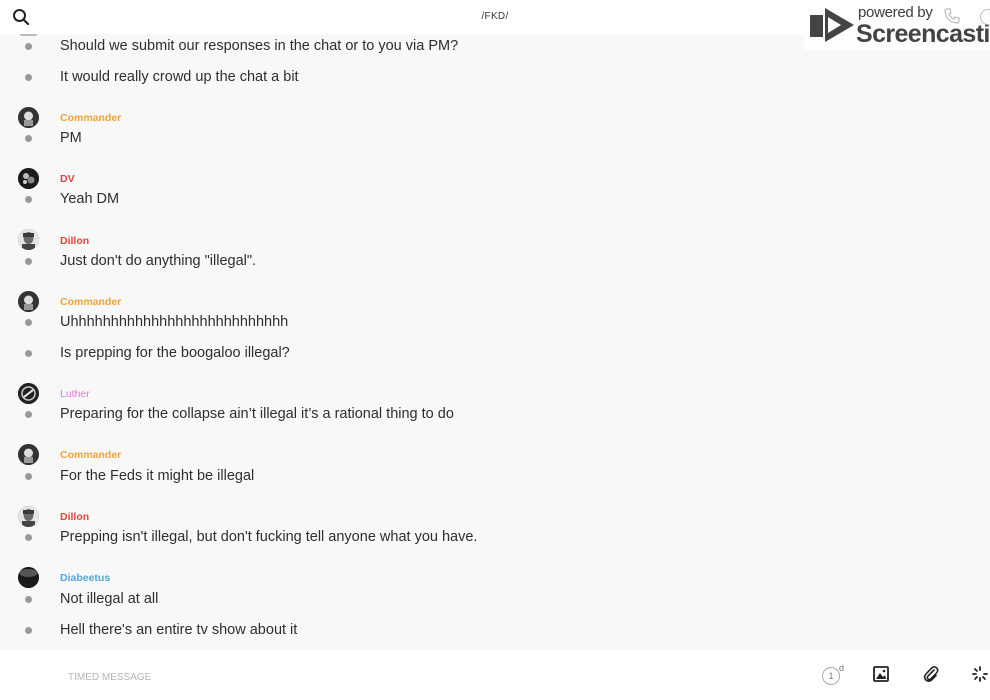 The image size is (990, 700). Describe the element at coordinates (75, 394) in the screenshot. I see `sender-name: Luther` at that location.